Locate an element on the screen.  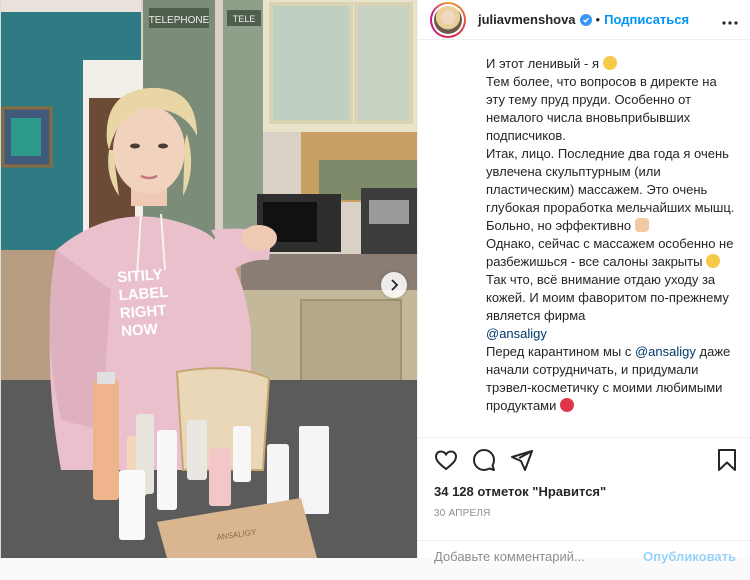
action-icons is located at coordinates (484, 460).